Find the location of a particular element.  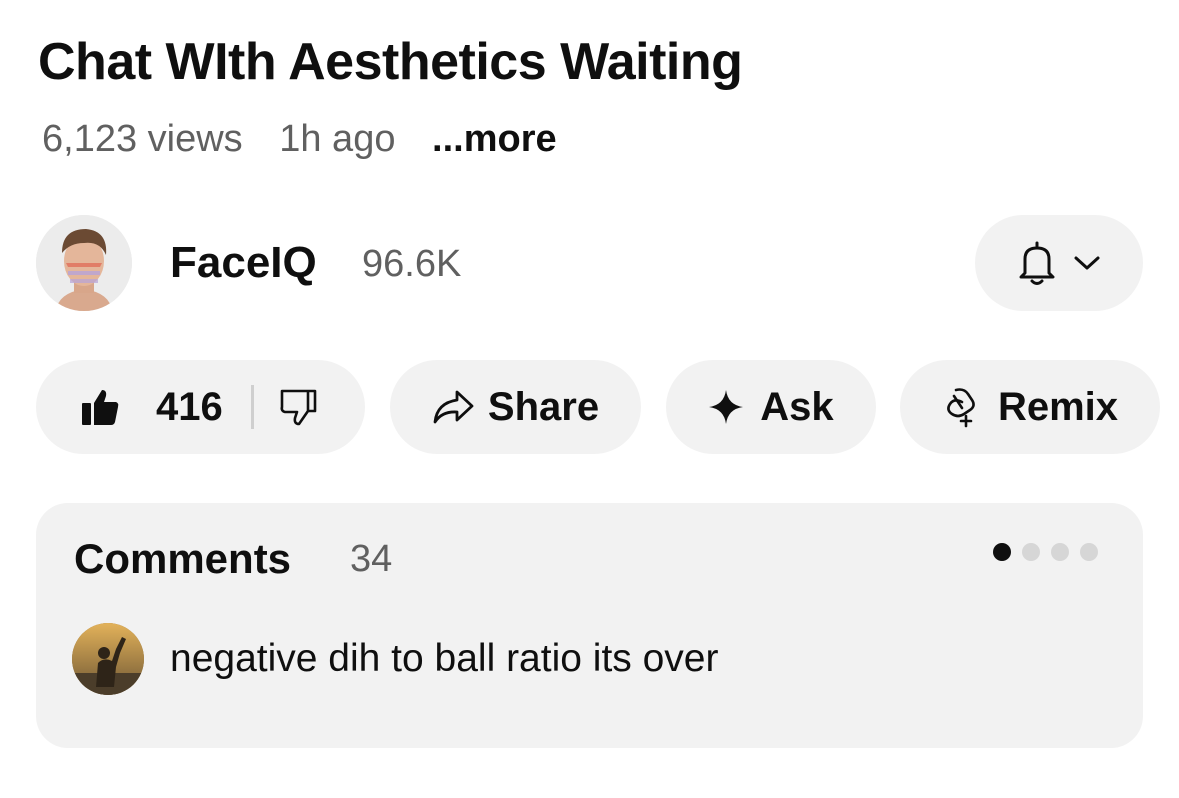

remix-button: Remix is located at coordinates (1030, 407).